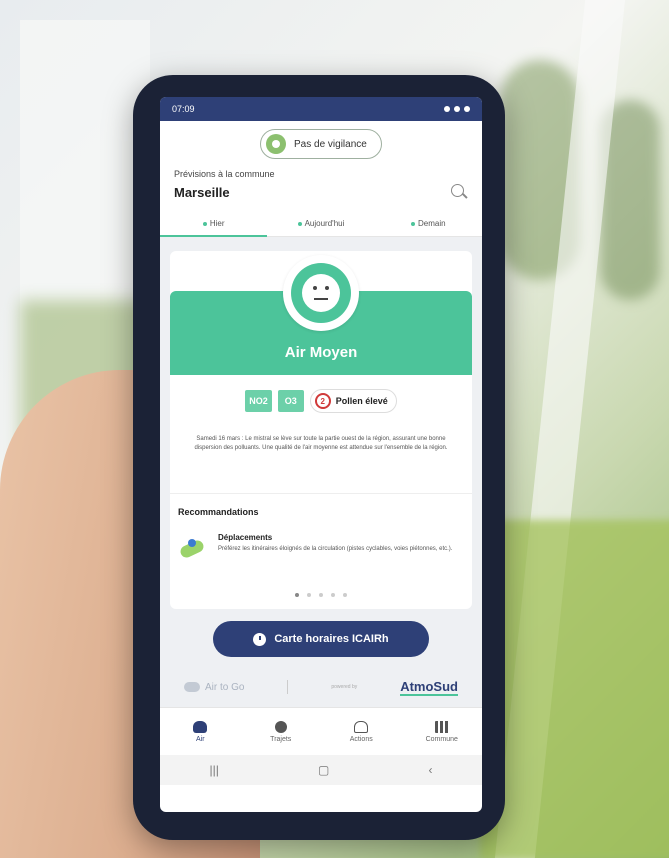 The width and height of the screenshot is (669, 858). I want to click on bottom-navigation: Air Trajets Actions Commune, so click(321, 731).